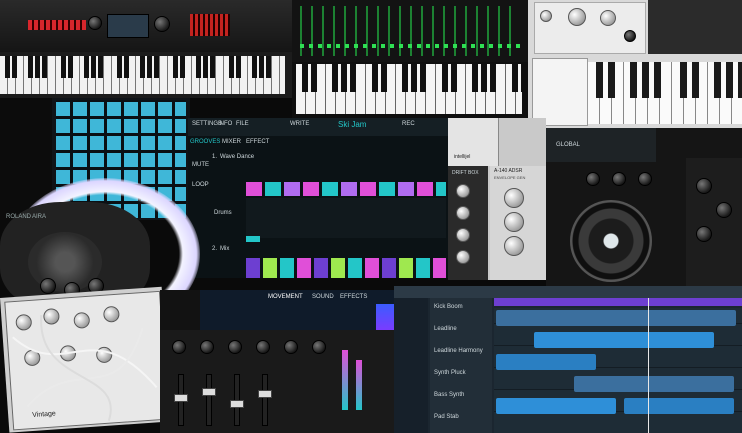 The image size is (742, 433). Describe the element at coordinates (285, 297) in the screenshot. I see `tab-movement: MOVEMENT` at that location.